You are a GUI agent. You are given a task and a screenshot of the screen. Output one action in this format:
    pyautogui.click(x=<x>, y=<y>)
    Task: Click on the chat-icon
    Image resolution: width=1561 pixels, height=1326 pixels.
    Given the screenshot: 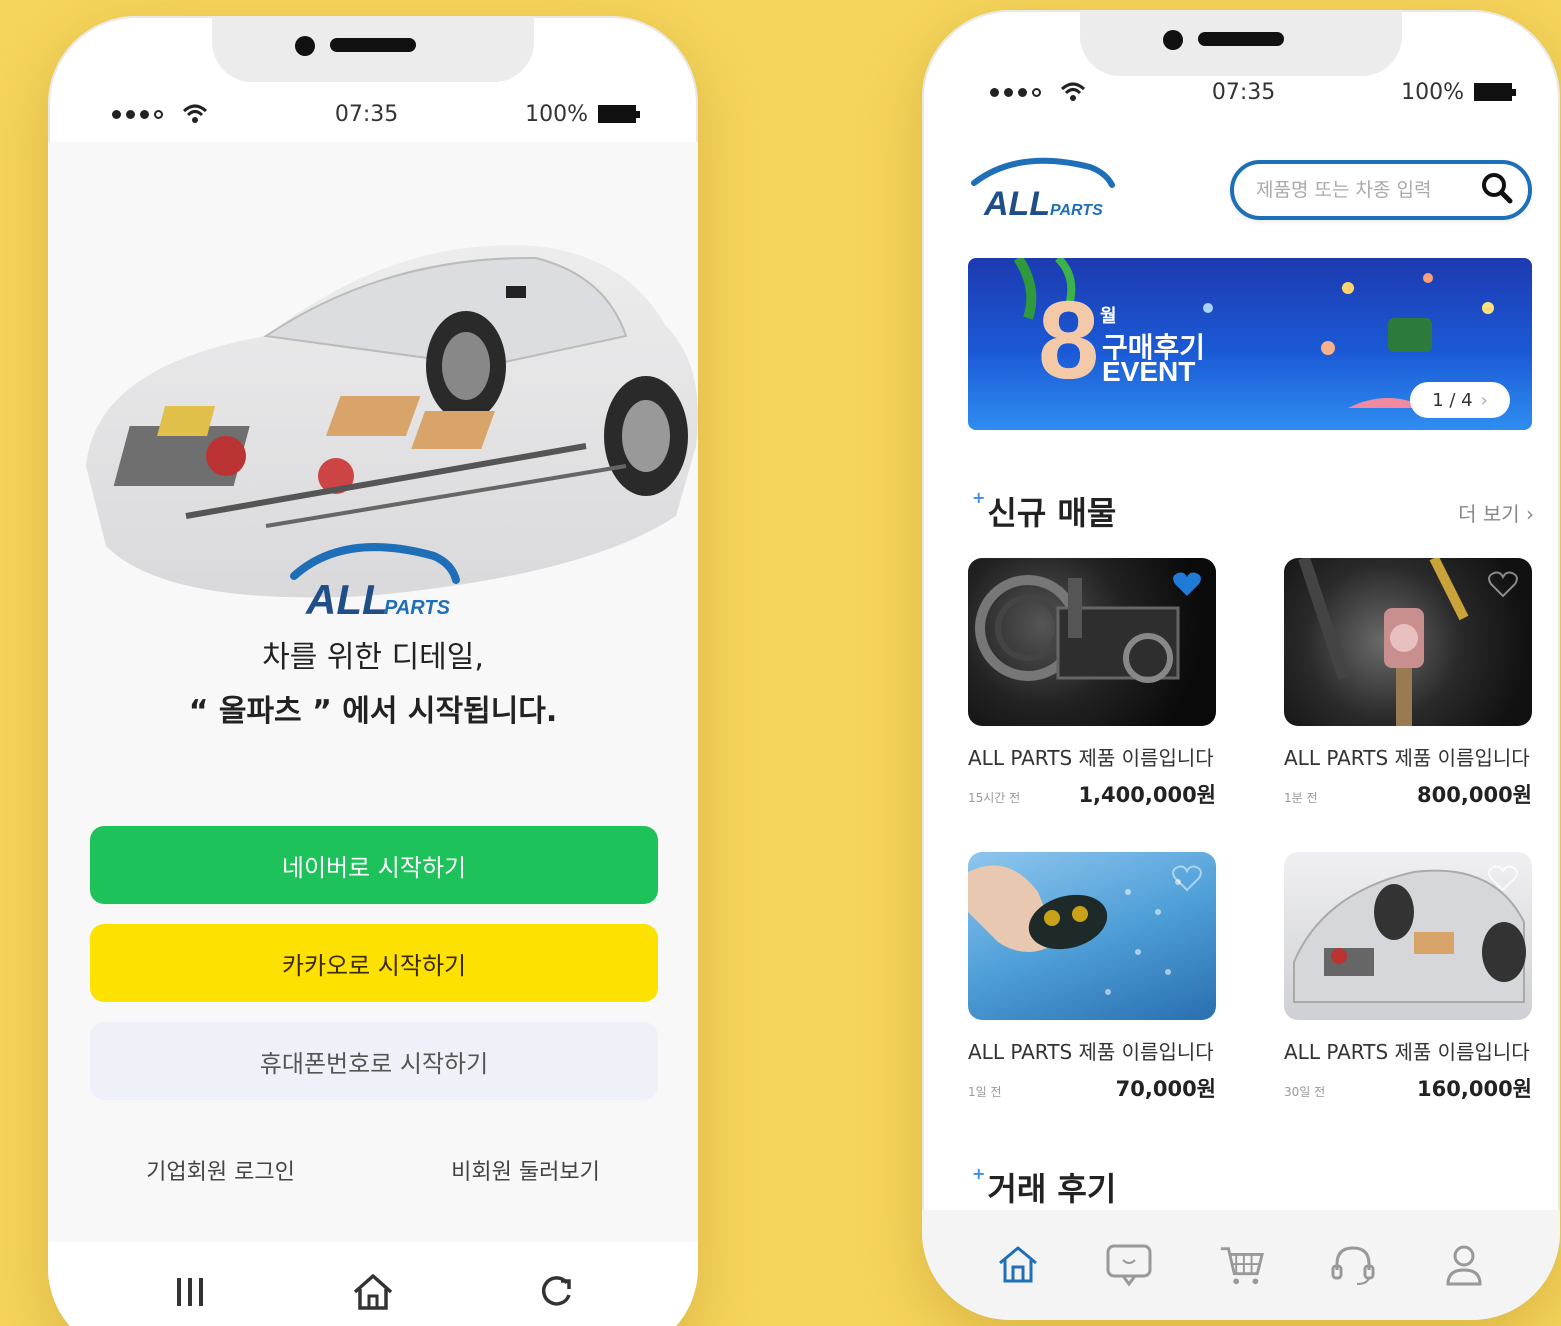 What is the action you would take?
    pyautogui.click(x=1129, y=1265)
    